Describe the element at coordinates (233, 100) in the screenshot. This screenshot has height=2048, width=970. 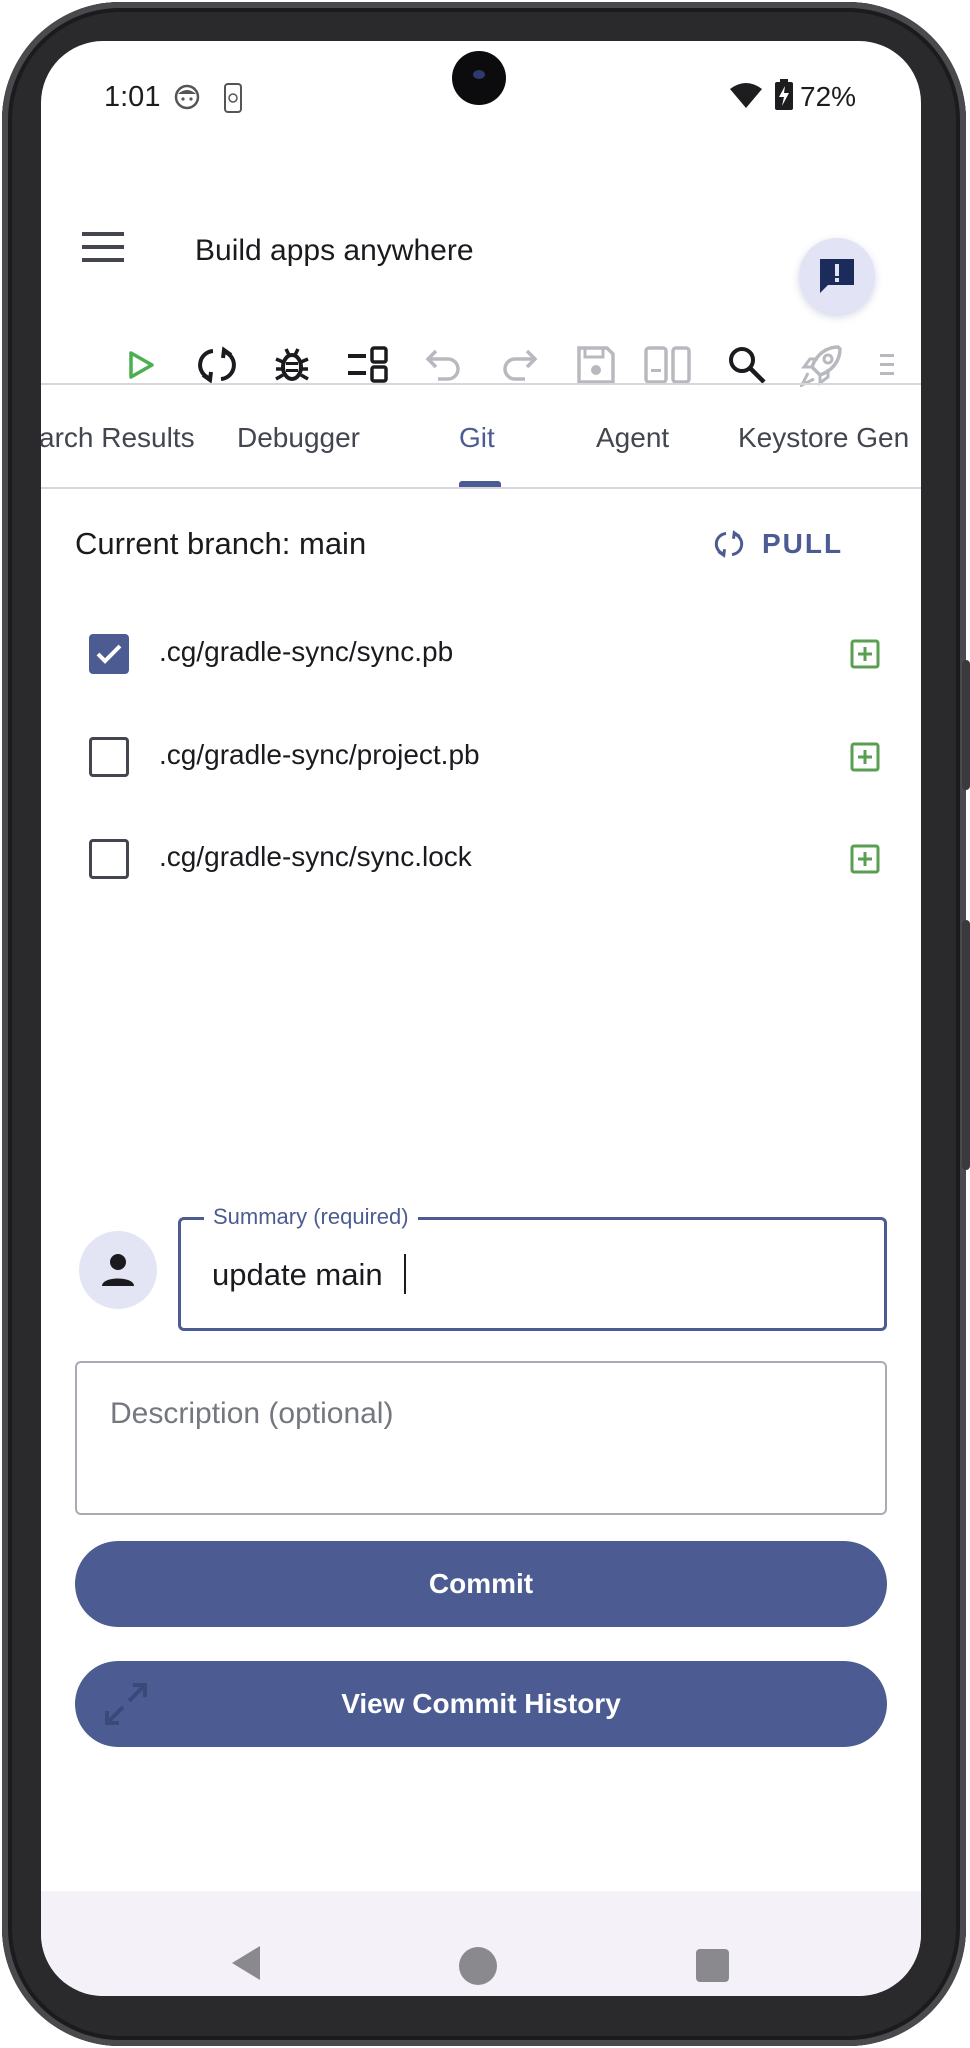
I see `device-notification-icon` at that location.